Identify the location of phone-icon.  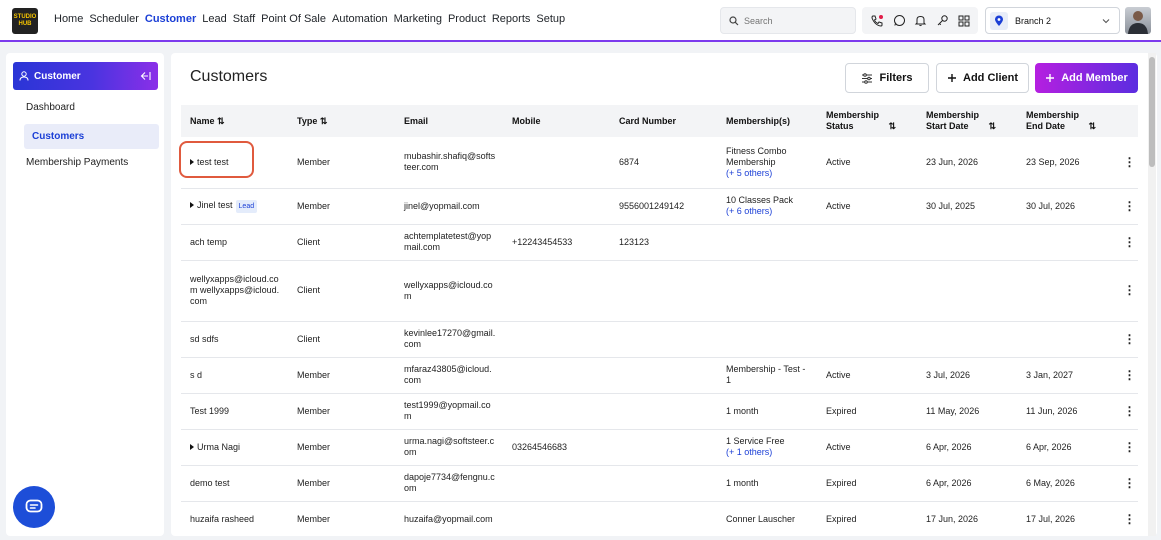
(877, 21).